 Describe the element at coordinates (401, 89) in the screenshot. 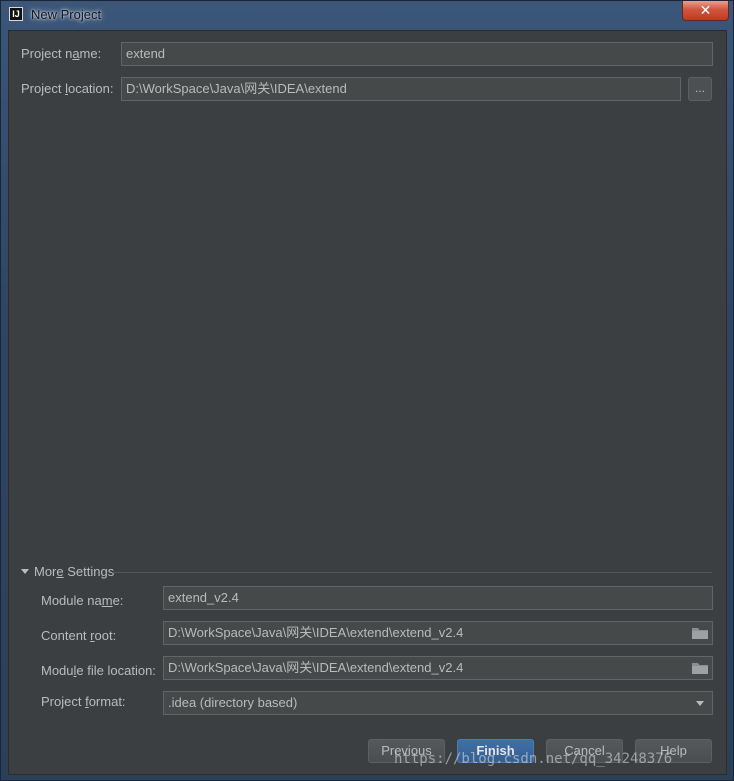

I see `project-location-input: D:\WorkSpace\Java\网关\IDEA\extend` at that location.